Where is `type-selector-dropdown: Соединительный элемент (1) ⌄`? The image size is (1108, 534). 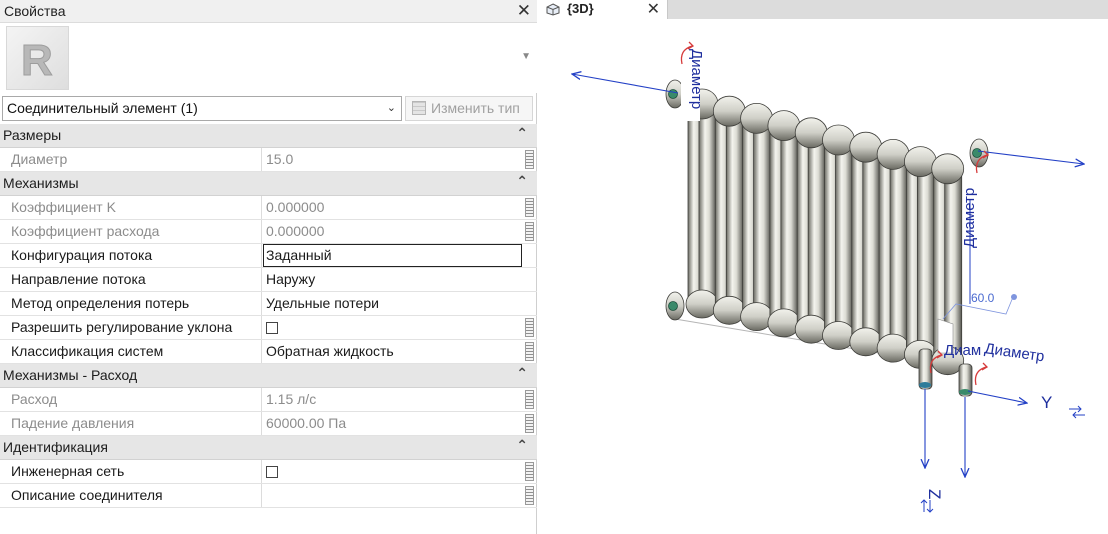
type-selector-dropdown: Соединительный элемент (1) ⌄ is located at coordinates (202, 108).